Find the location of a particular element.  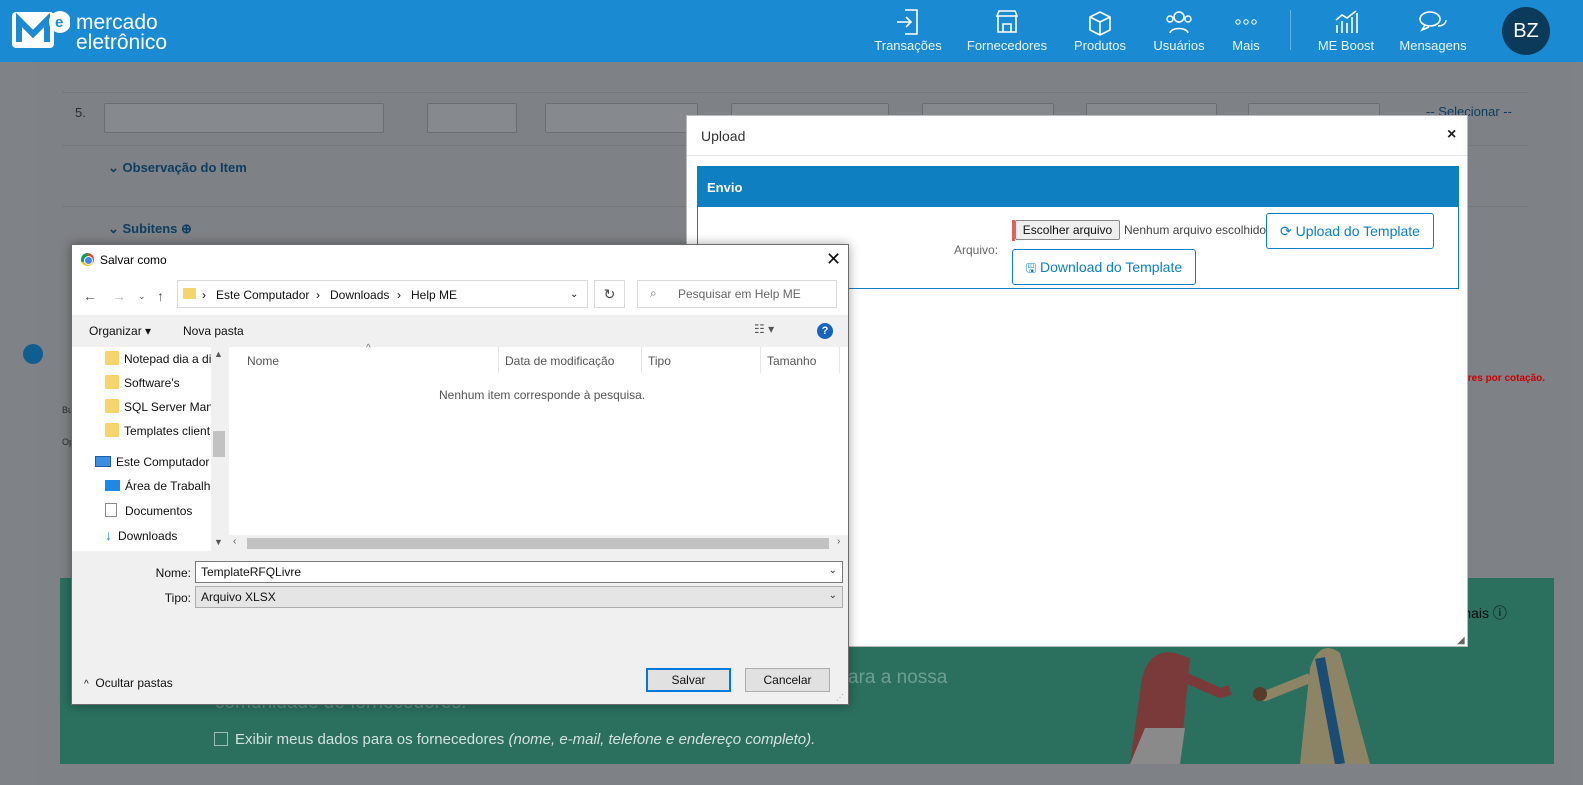

show-data-checkbox is located at coordinates (221, 739).